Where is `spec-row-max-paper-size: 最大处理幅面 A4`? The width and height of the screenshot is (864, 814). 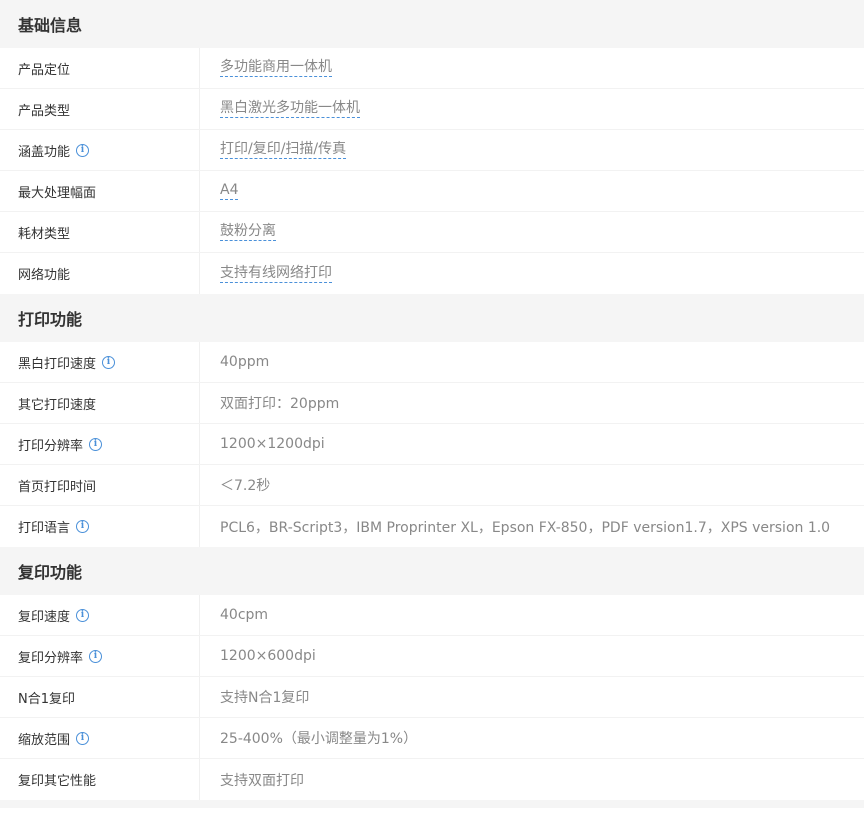
spec-row-max-paper-size: 最大处理幅面 A4 is located at coordinates (432, 191).